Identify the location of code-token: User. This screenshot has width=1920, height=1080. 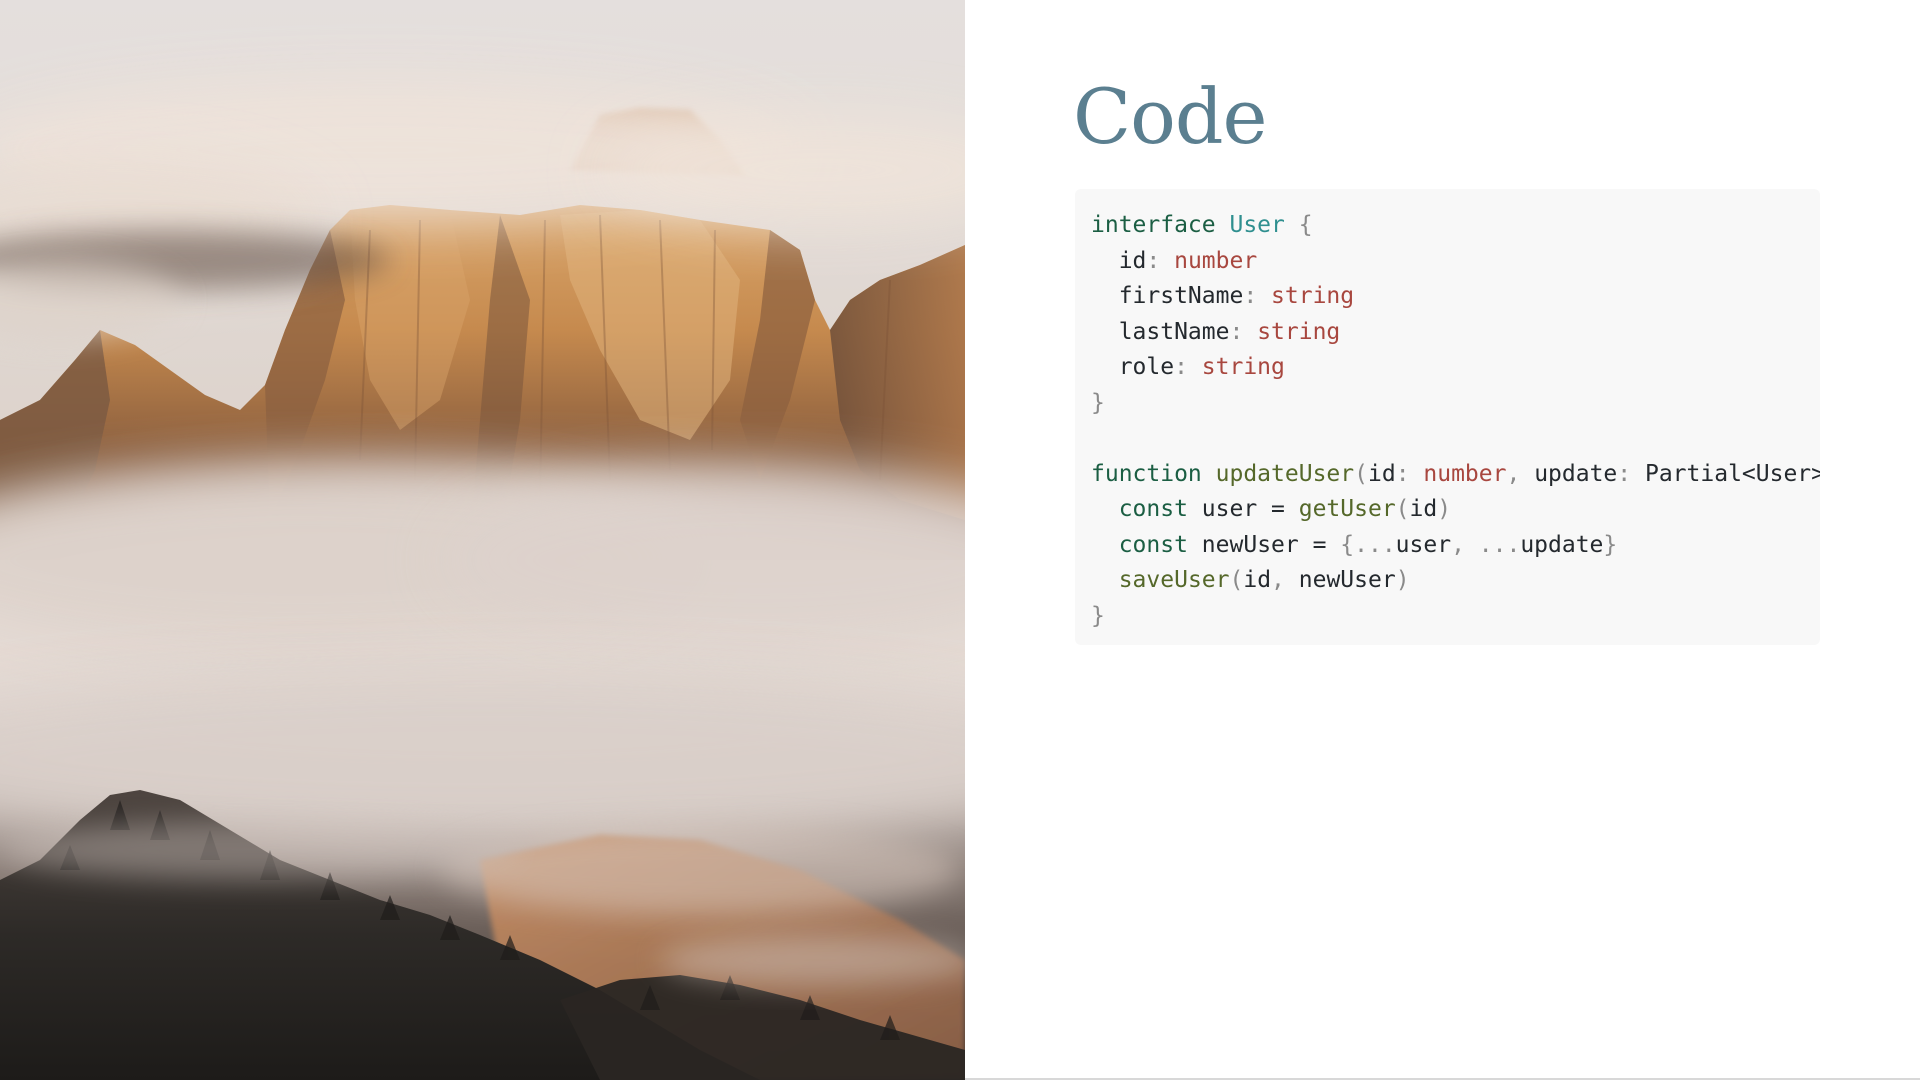
(1257, 225).